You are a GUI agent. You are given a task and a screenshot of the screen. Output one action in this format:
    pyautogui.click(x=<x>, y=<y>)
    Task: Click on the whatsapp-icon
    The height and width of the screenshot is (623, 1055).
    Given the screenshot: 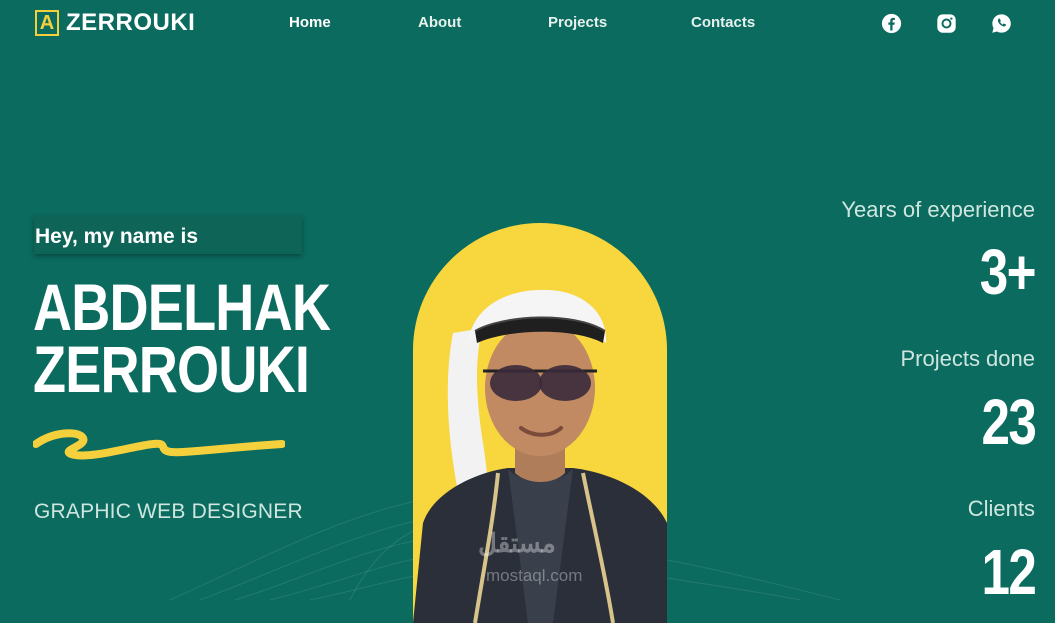 What is the action you would take?
    pyautogui.click(x=1001, y=23)
    